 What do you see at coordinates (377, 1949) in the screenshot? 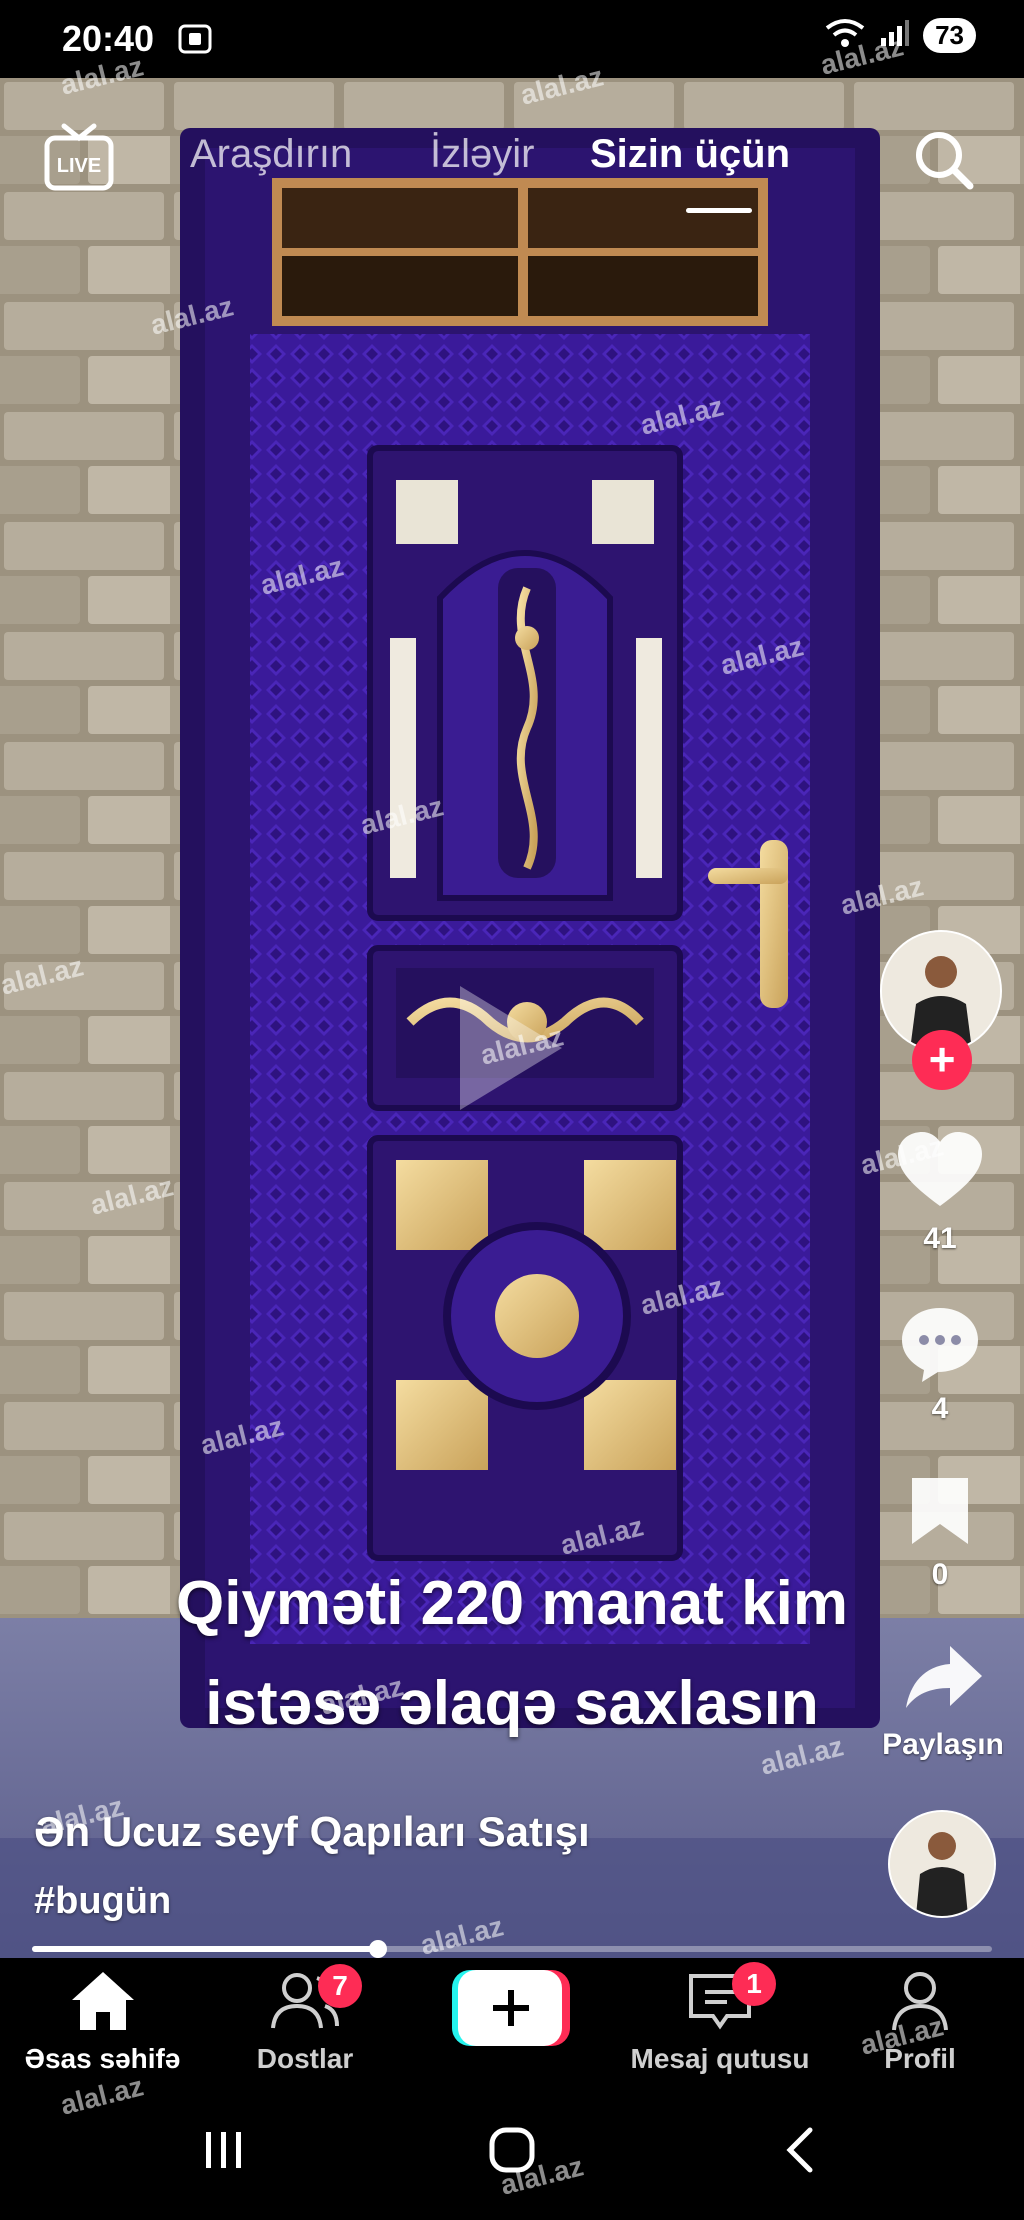
I see `video-progress-knob` at bounding box center [377, 1949].